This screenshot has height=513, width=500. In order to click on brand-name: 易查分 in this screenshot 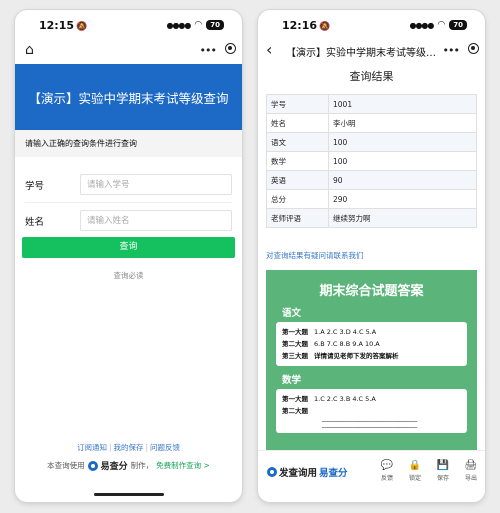, I will do `click(114, 467)`.